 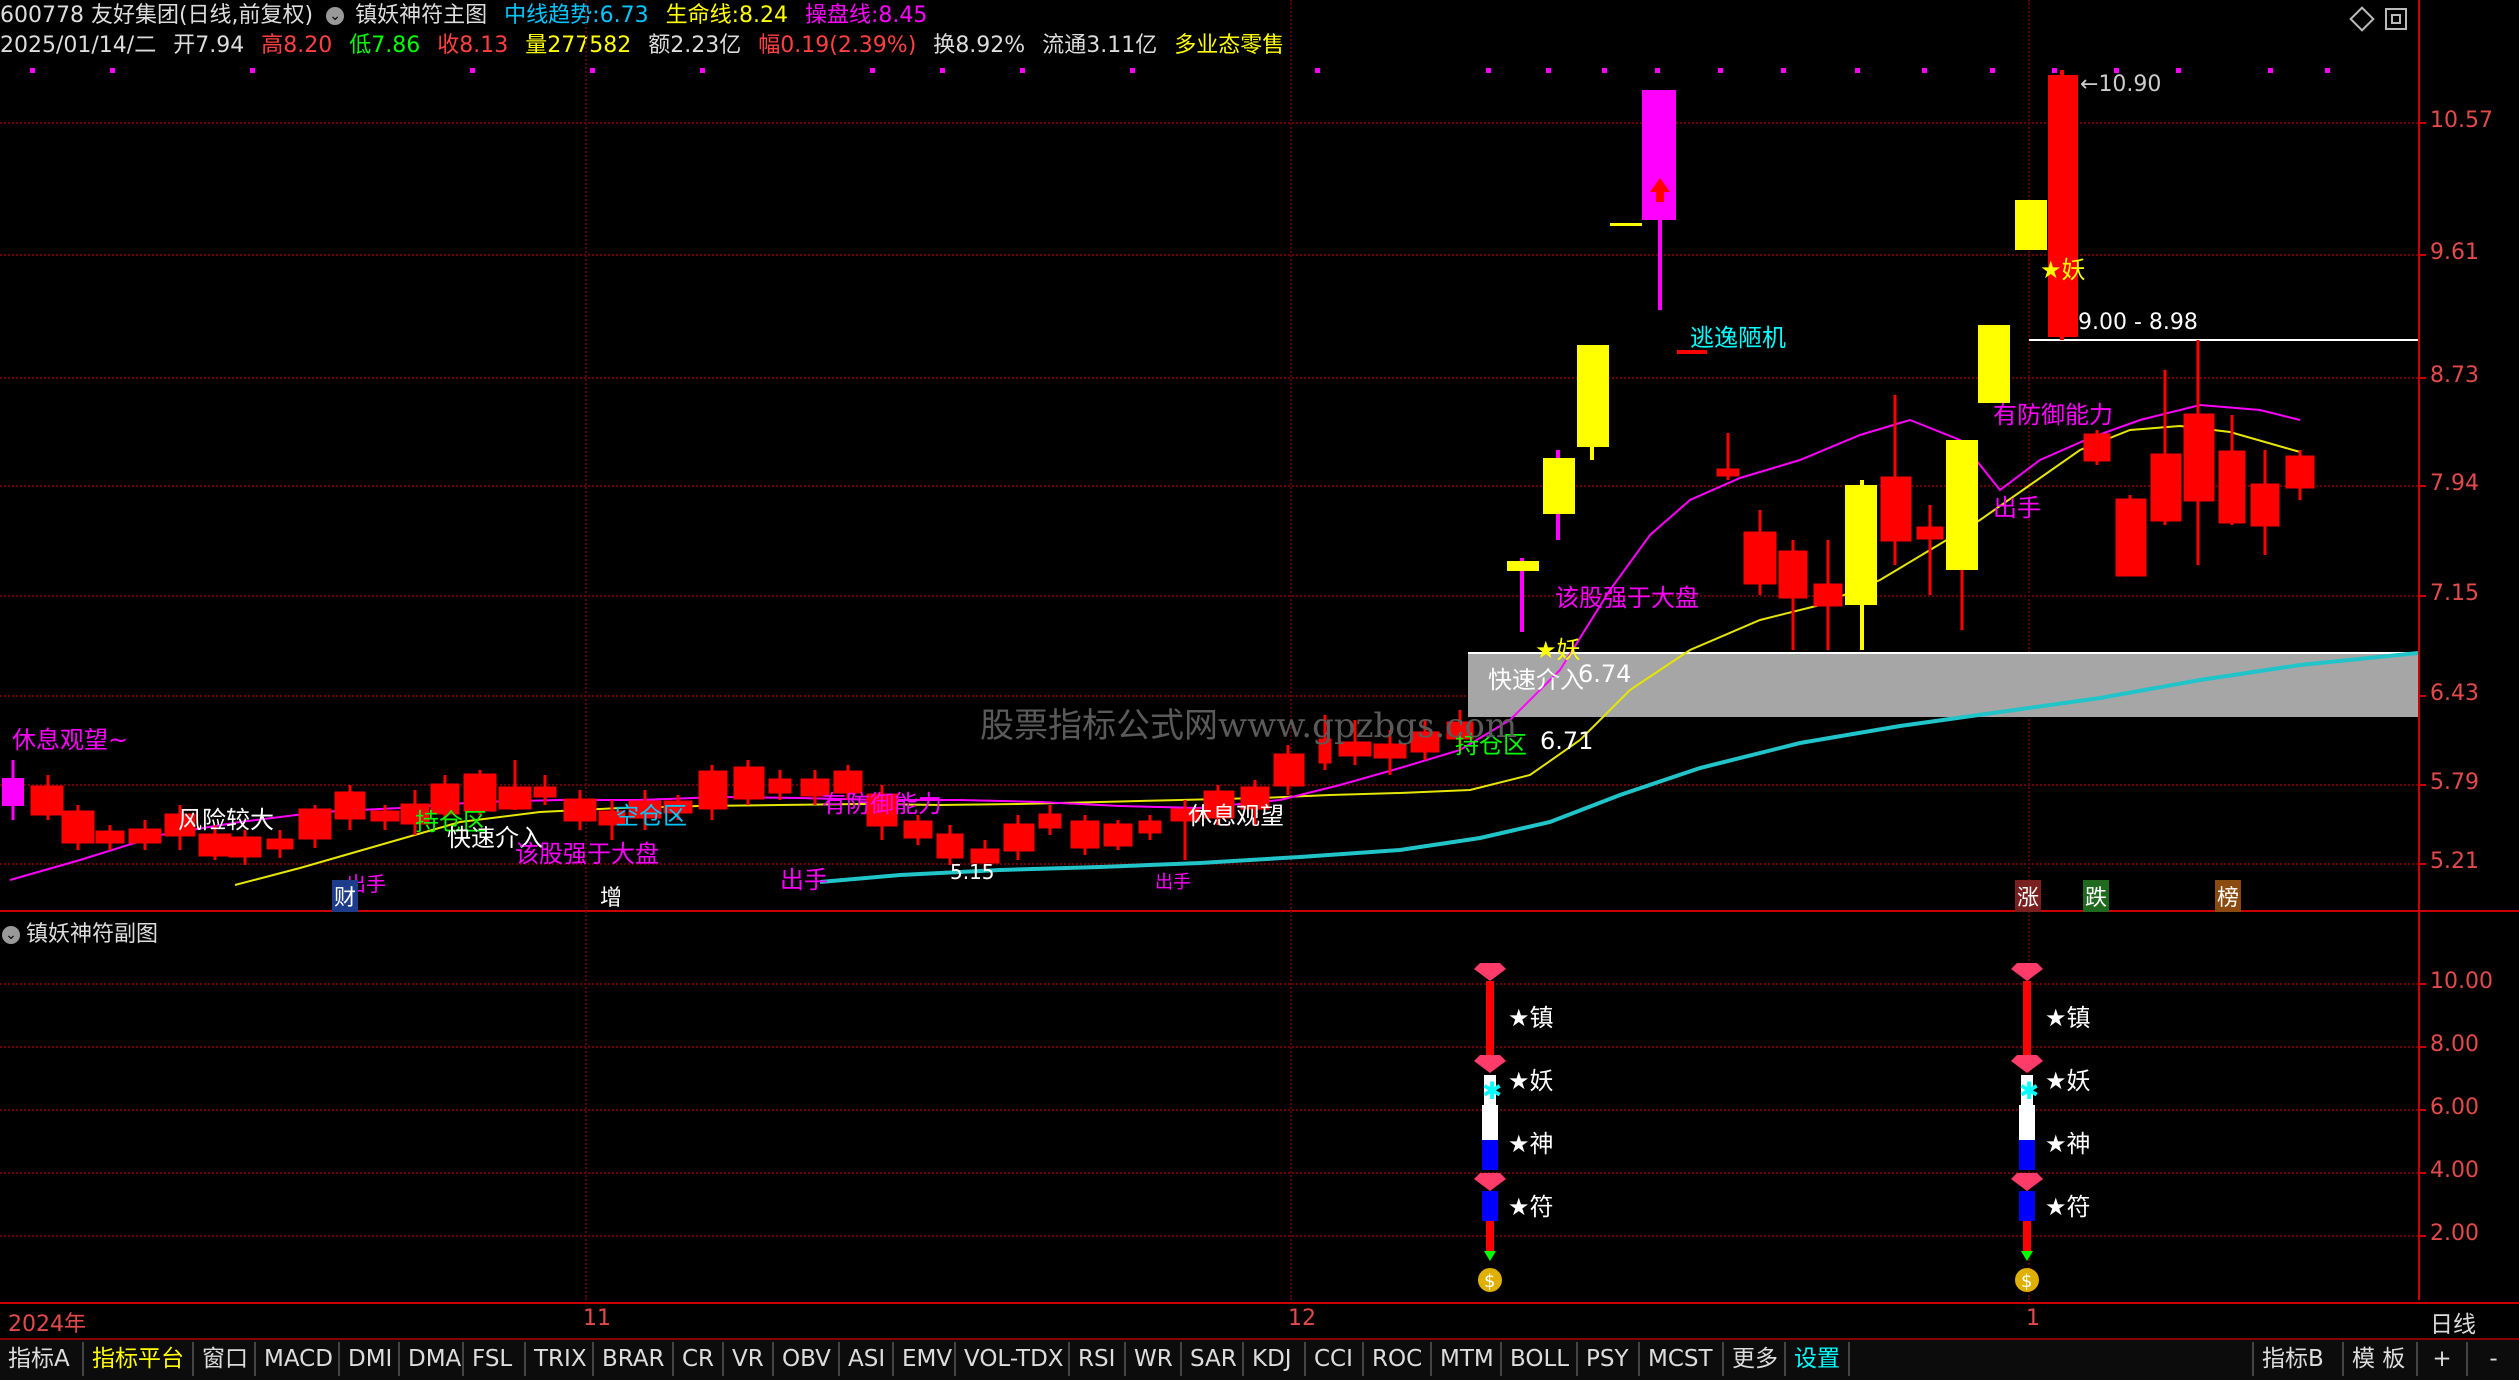 What do you see at coordinates (536, 45) in the screenshot?
I see `vol-label: 量` at bounding box center [536, 45].